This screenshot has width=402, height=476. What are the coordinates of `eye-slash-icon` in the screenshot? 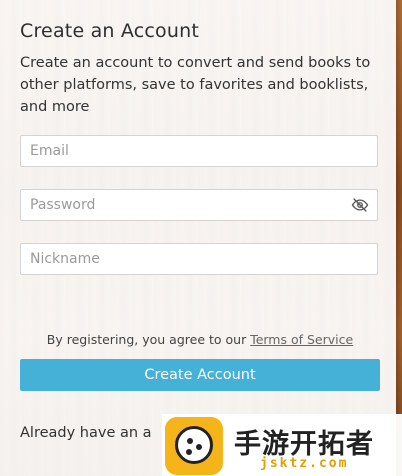 It's located at (360, 205).